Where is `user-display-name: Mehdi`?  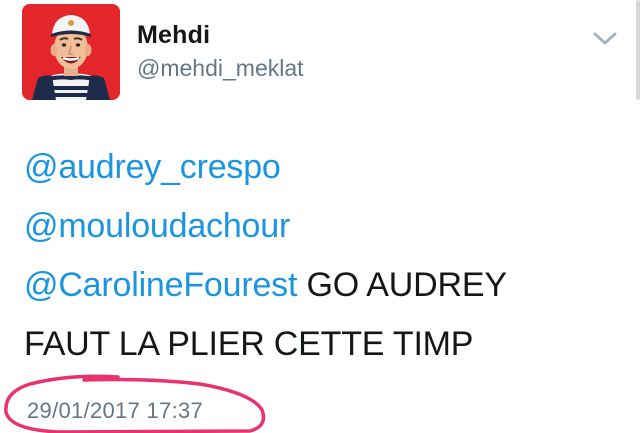
user-display-name: Mehdi is located at coordinates (173, 35).